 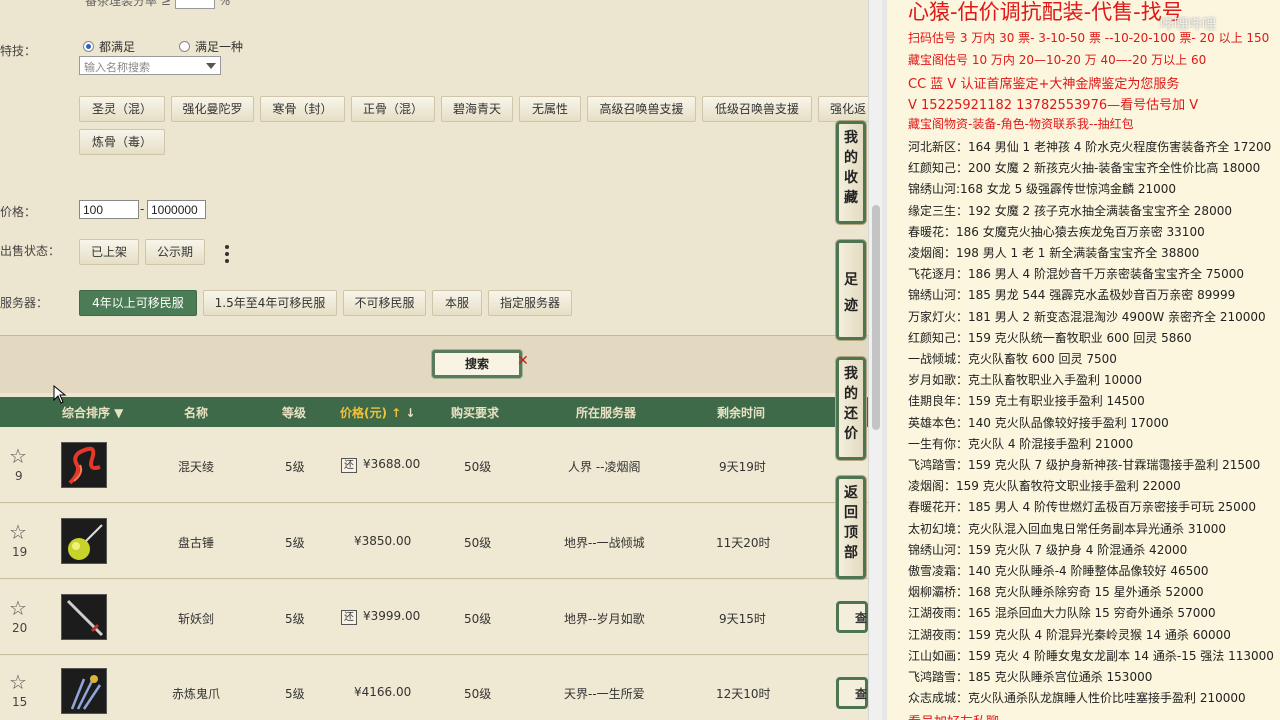 What do you see at coordinates (742, 619) in the screenshot?
I see `item-remaining: 9天15时` at bounding box center [742, 619].